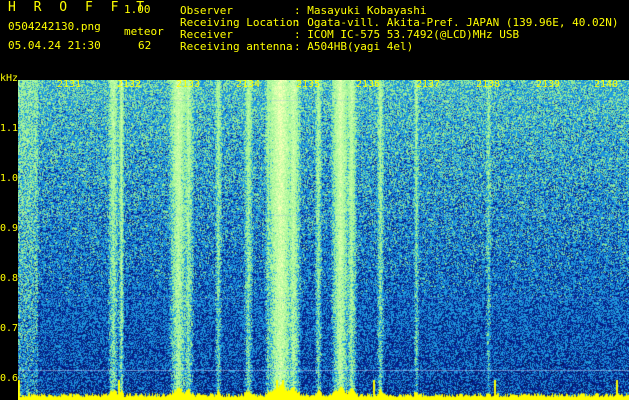  Describe the element at coordinates (354, 46) in the screenshot. I see `info-antenna-value: : A504HB(yagi 4el)` at that location.